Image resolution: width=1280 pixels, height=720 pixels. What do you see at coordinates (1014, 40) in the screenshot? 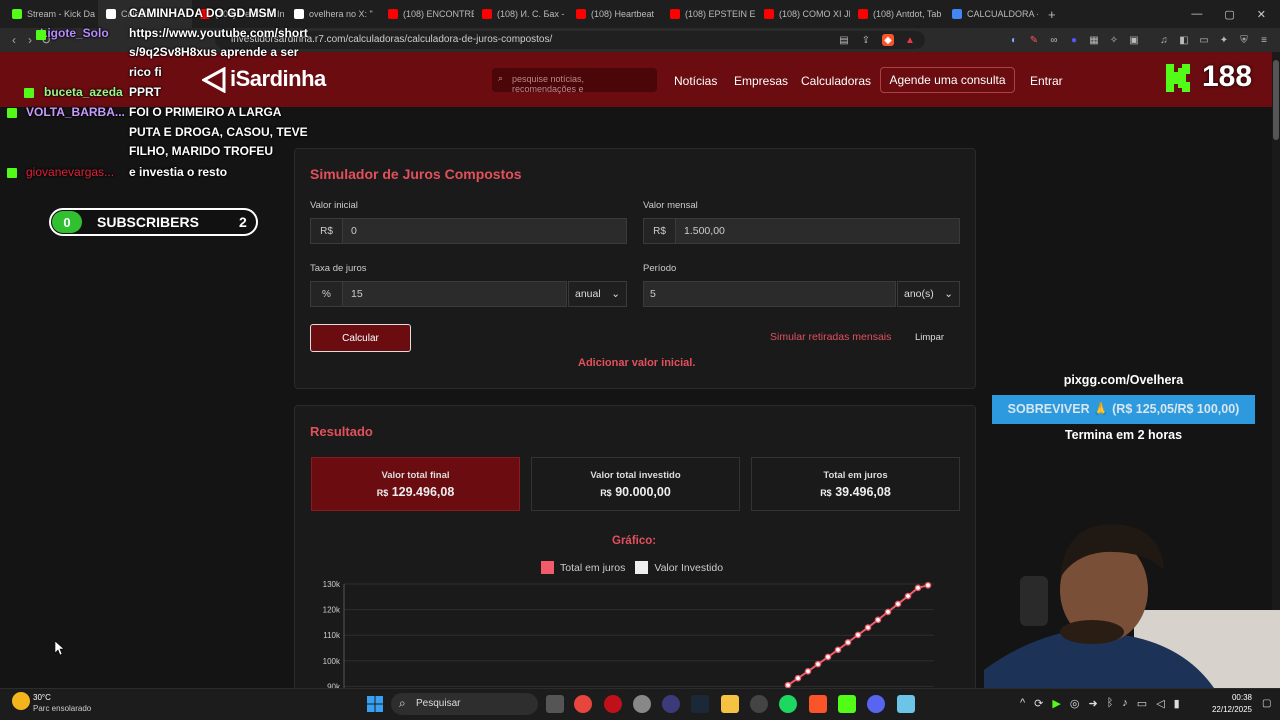
I see `extension-icon: ◐` at bounding box center [1014, 40].